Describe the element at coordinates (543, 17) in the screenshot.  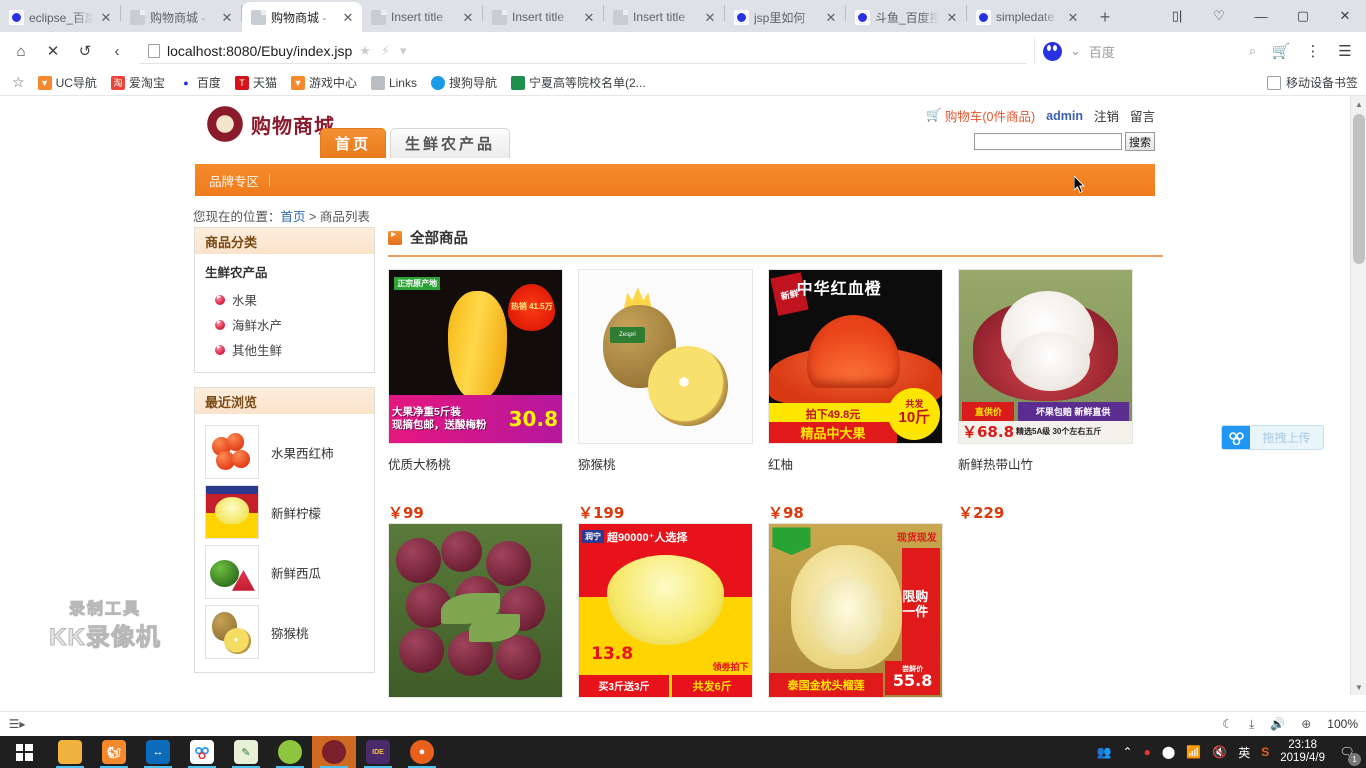
I see `browser-tab-4: Insert title ✕` at that location.